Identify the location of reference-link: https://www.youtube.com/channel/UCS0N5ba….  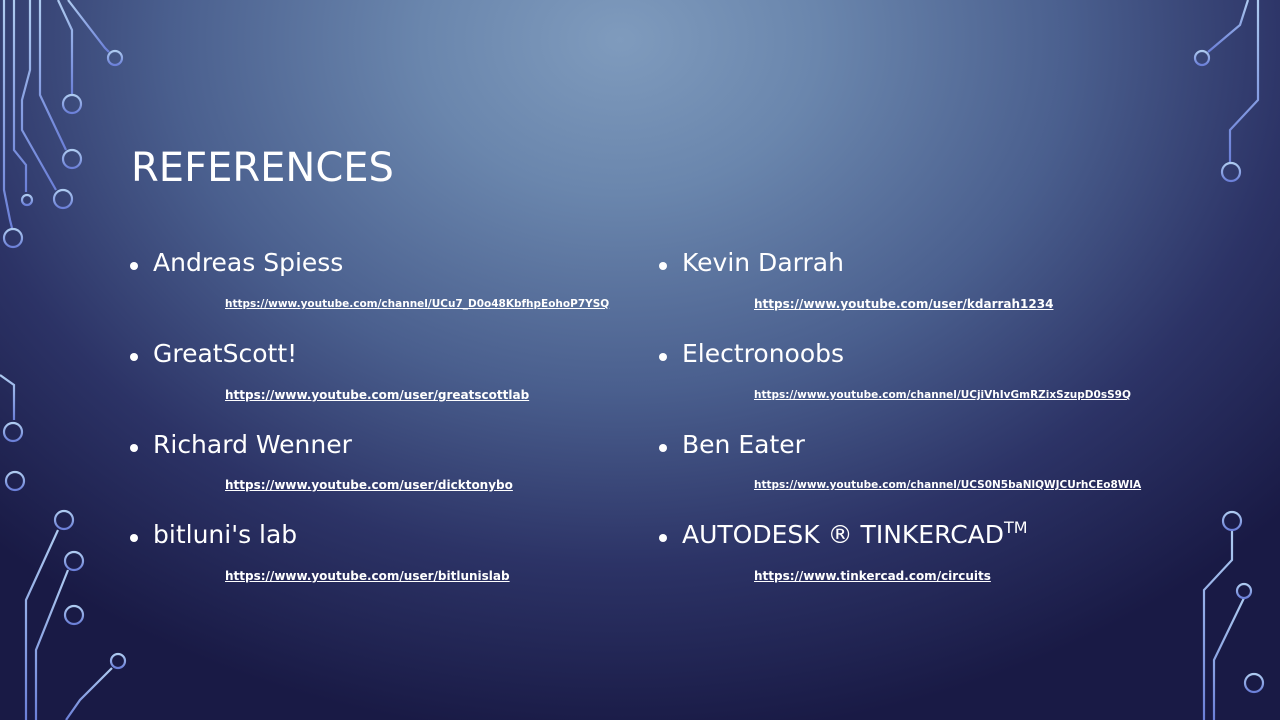
(947, 485).